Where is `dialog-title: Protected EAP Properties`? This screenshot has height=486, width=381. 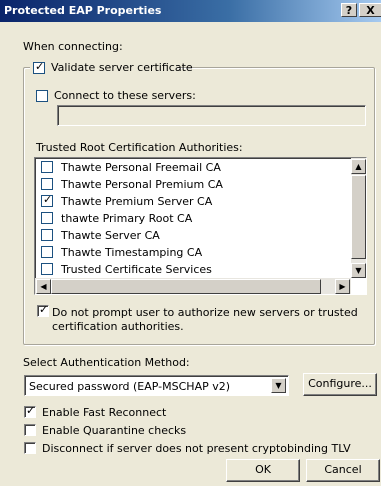 dialog-title: Protected EAP Properties is located at coordinates (83, 10).